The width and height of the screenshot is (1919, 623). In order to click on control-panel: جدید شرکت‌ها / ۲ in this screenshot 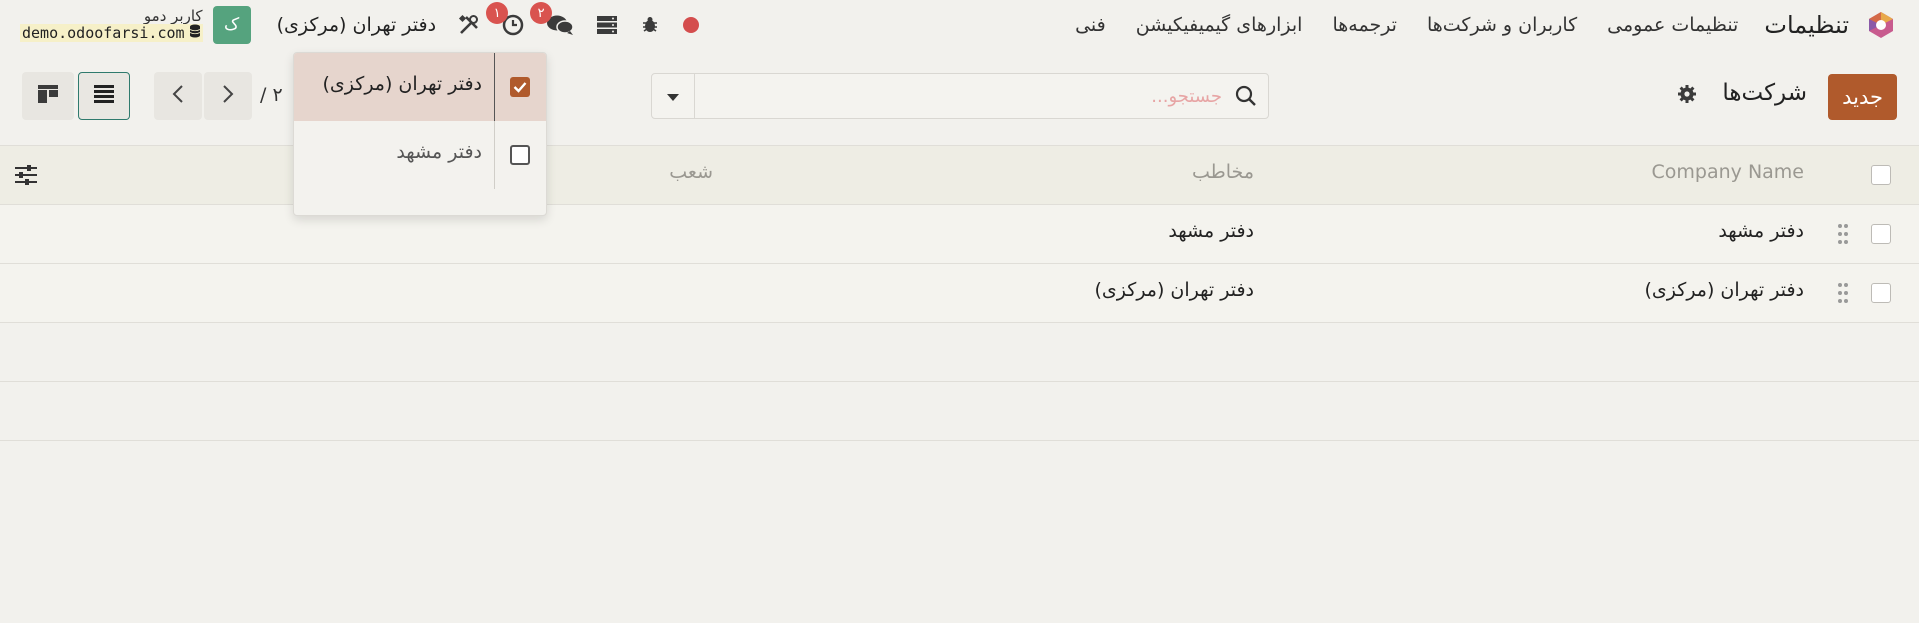, I will do `click(959, 96)`.